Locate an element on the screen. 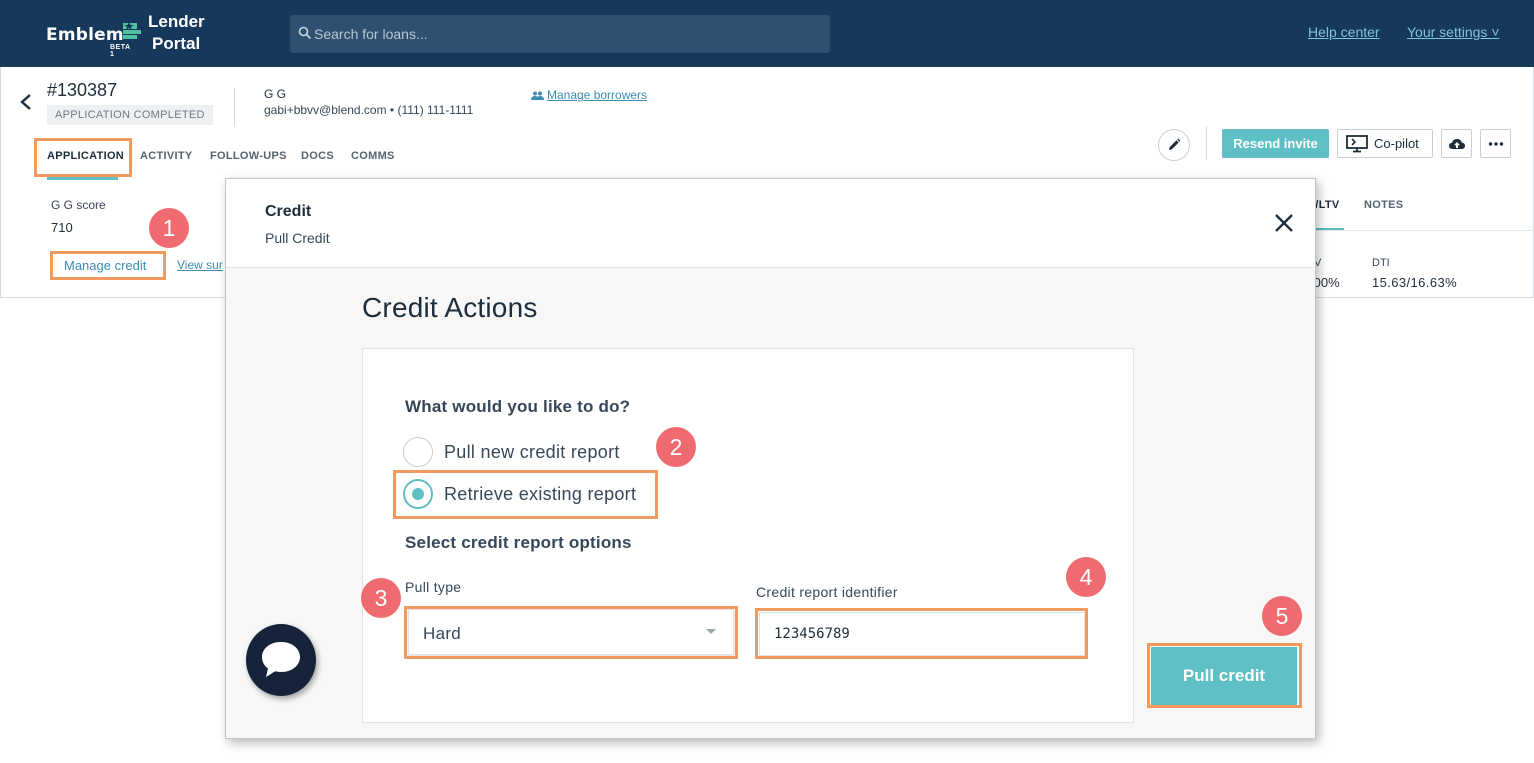  callout-1: 1 is located at coordinates (169, 228).